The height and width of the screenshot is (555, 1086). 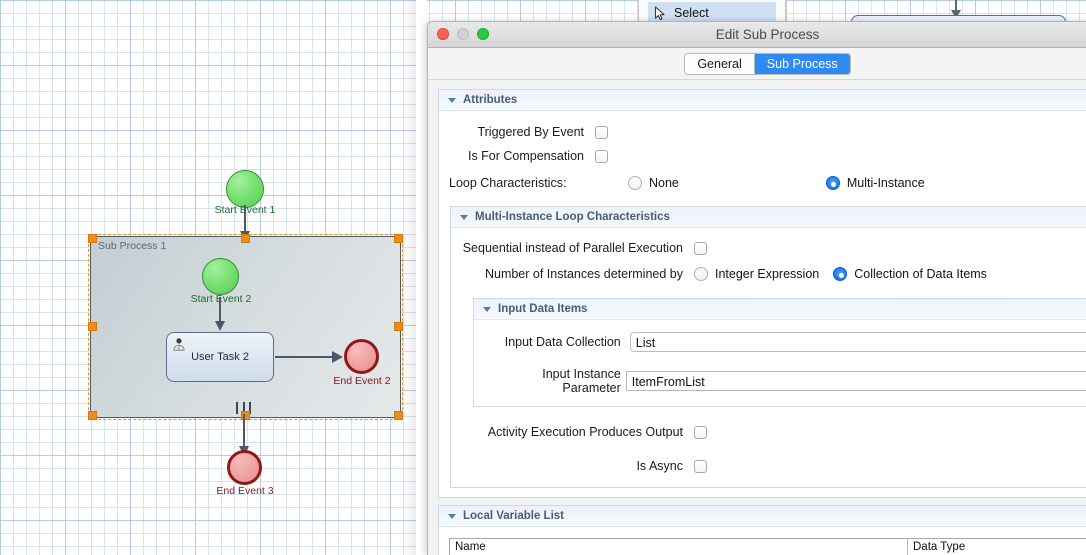 I want to click on table-header-row: Name Data Type, so click(x=768, y=547).